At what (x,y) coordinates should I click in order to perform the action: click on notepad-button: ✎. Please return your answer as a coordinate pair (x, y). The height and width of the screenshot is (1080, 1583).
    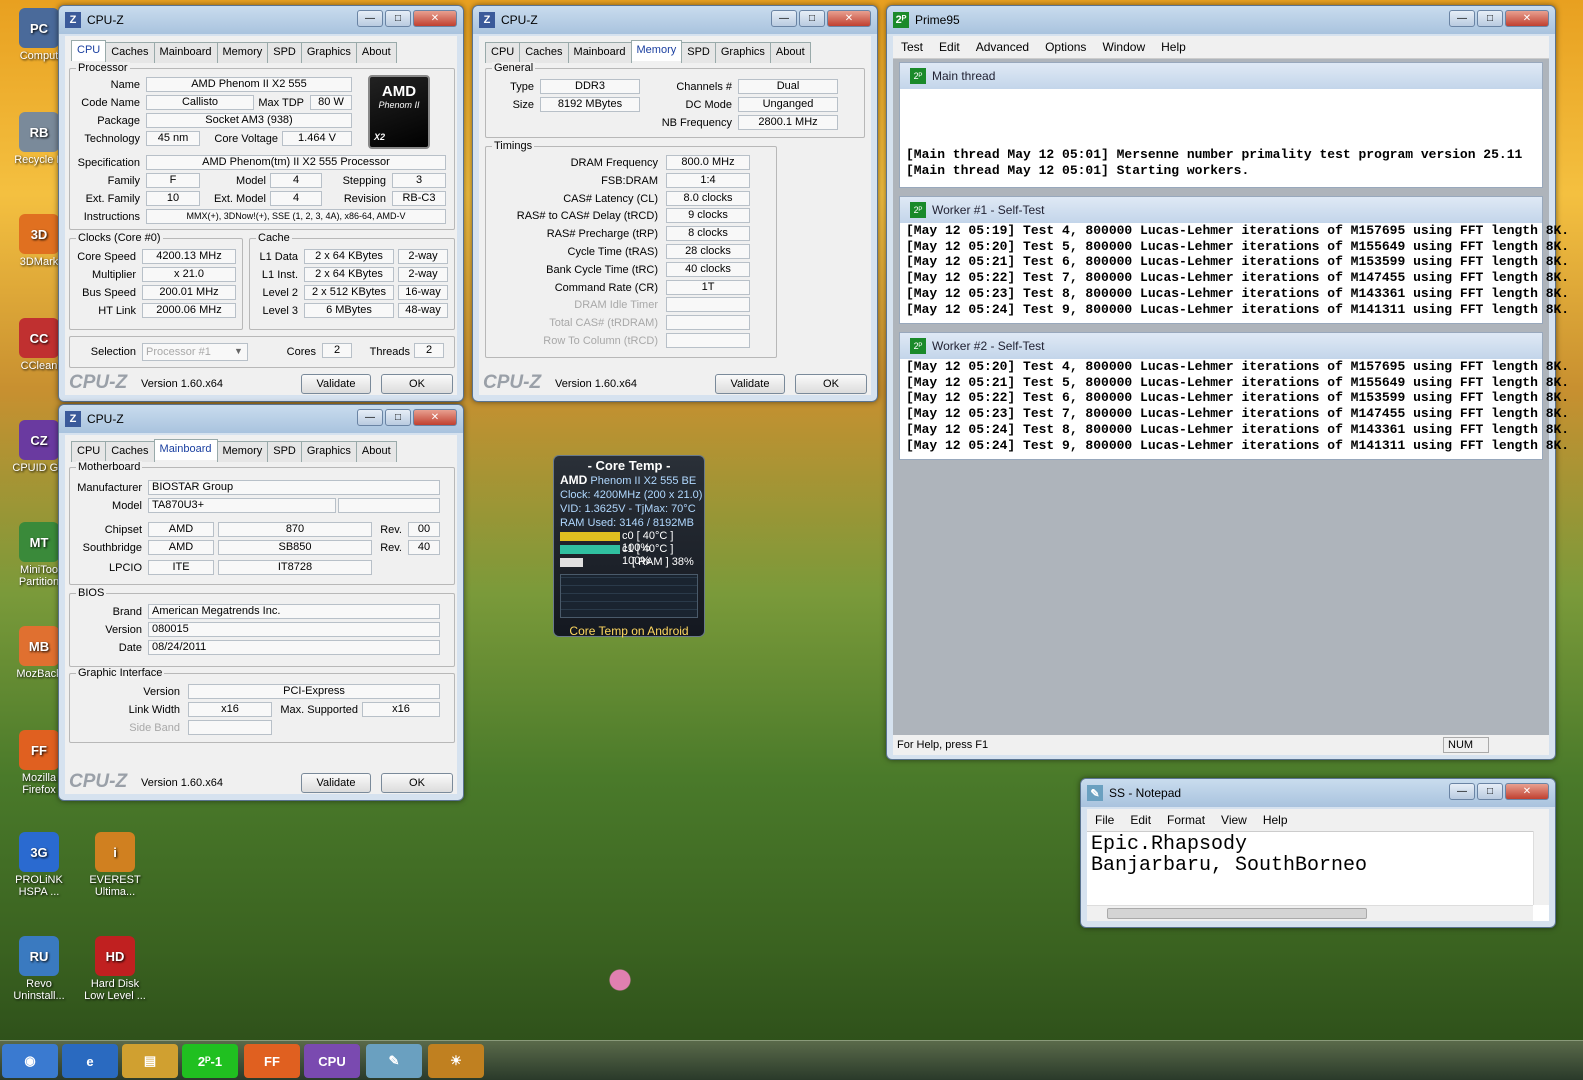
    Looking at the image, I should click on (394, 1061).